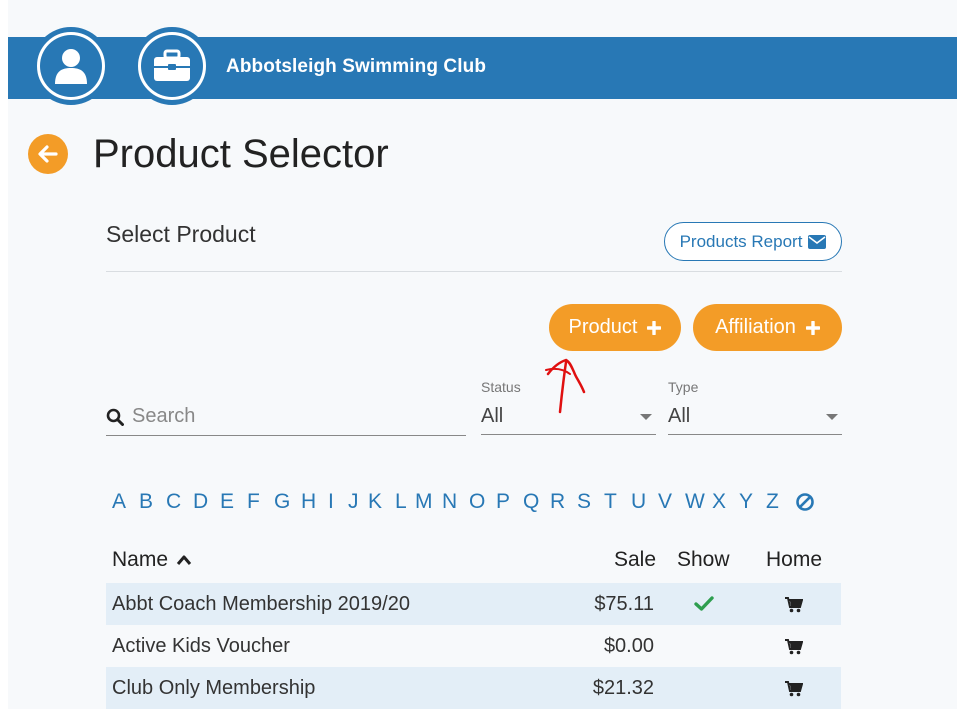 The image size is (957, 709). What do you see at coordinates (817, 241) in the screenshot?
I see `envelope-icon` at bounding box center [817, 241].